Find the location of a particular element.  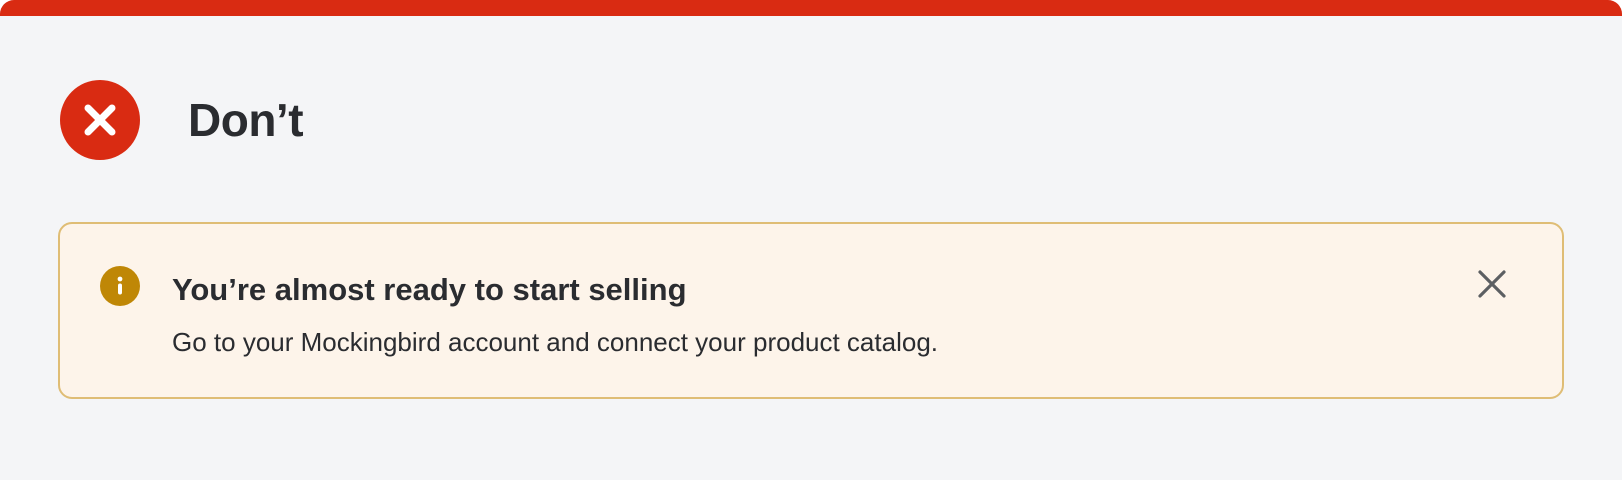

dismiss-button is located at coordinates (1492, 284).